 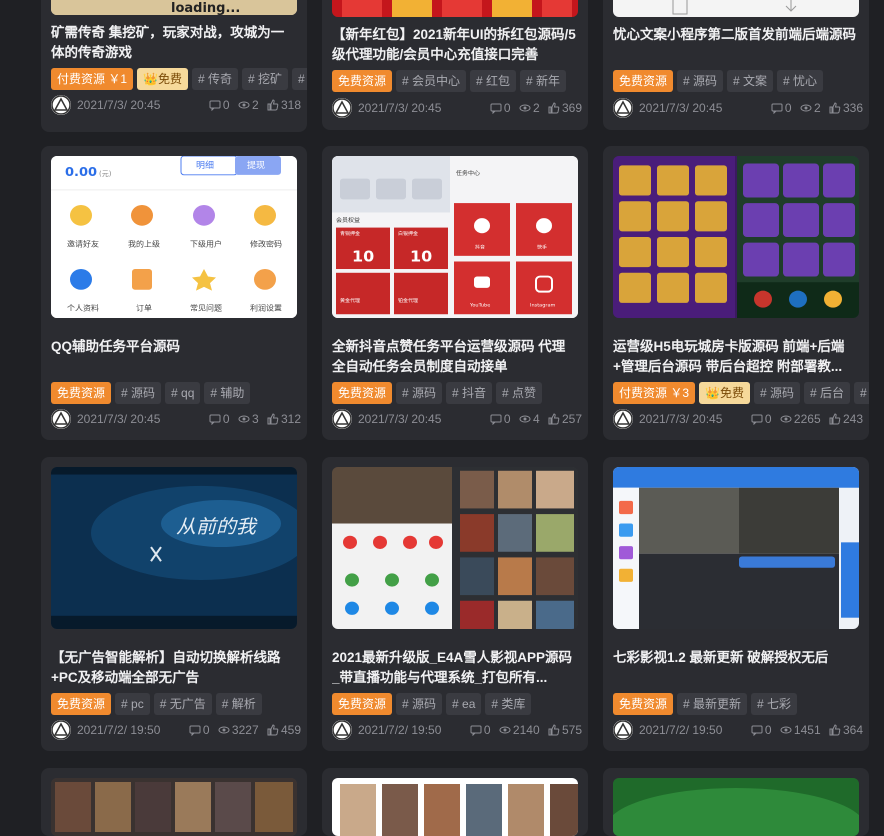 I want to click on tag-chip: # 红包, so click(x=493, y=81).